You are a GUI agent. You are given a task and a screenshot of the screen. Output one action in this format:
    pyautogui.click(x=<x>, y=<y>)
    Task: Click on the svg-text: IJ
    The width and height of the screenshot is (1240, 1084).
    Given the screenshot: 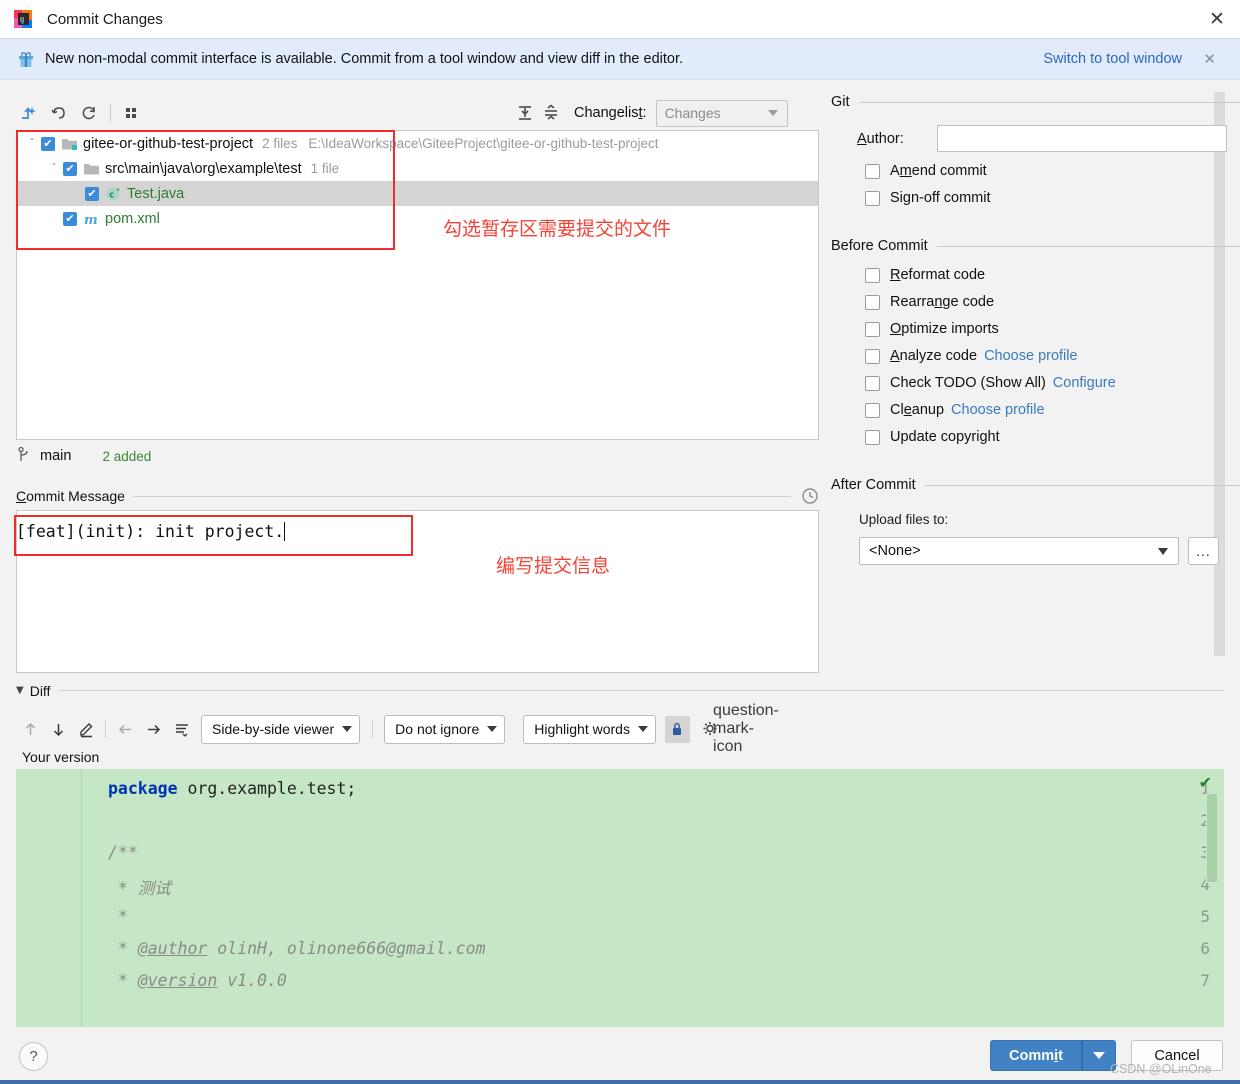 What is the action you would take?
    pyautogui.click(x=22, y=20)
    